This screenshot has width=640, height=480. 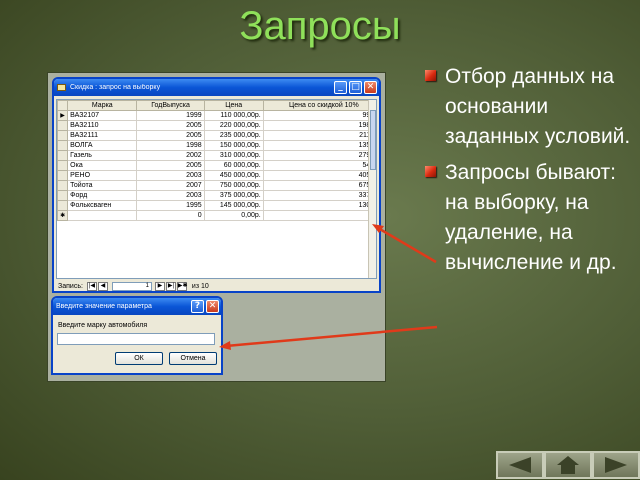 I want to click on slide-nav-panel, so click(x=568, y=465).